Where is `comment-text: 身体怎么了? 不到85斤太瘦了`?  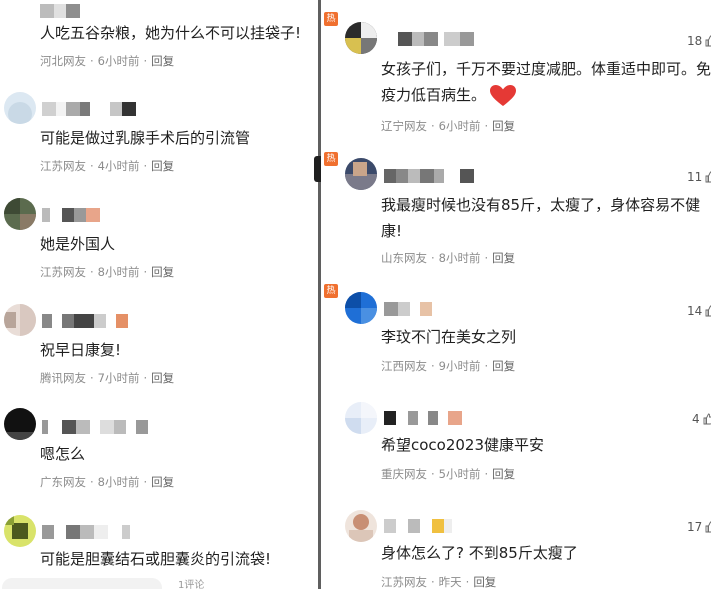
comment-text: 身体怎么了? 不到85斤太瘦了 is located at coordinates (479, 553).